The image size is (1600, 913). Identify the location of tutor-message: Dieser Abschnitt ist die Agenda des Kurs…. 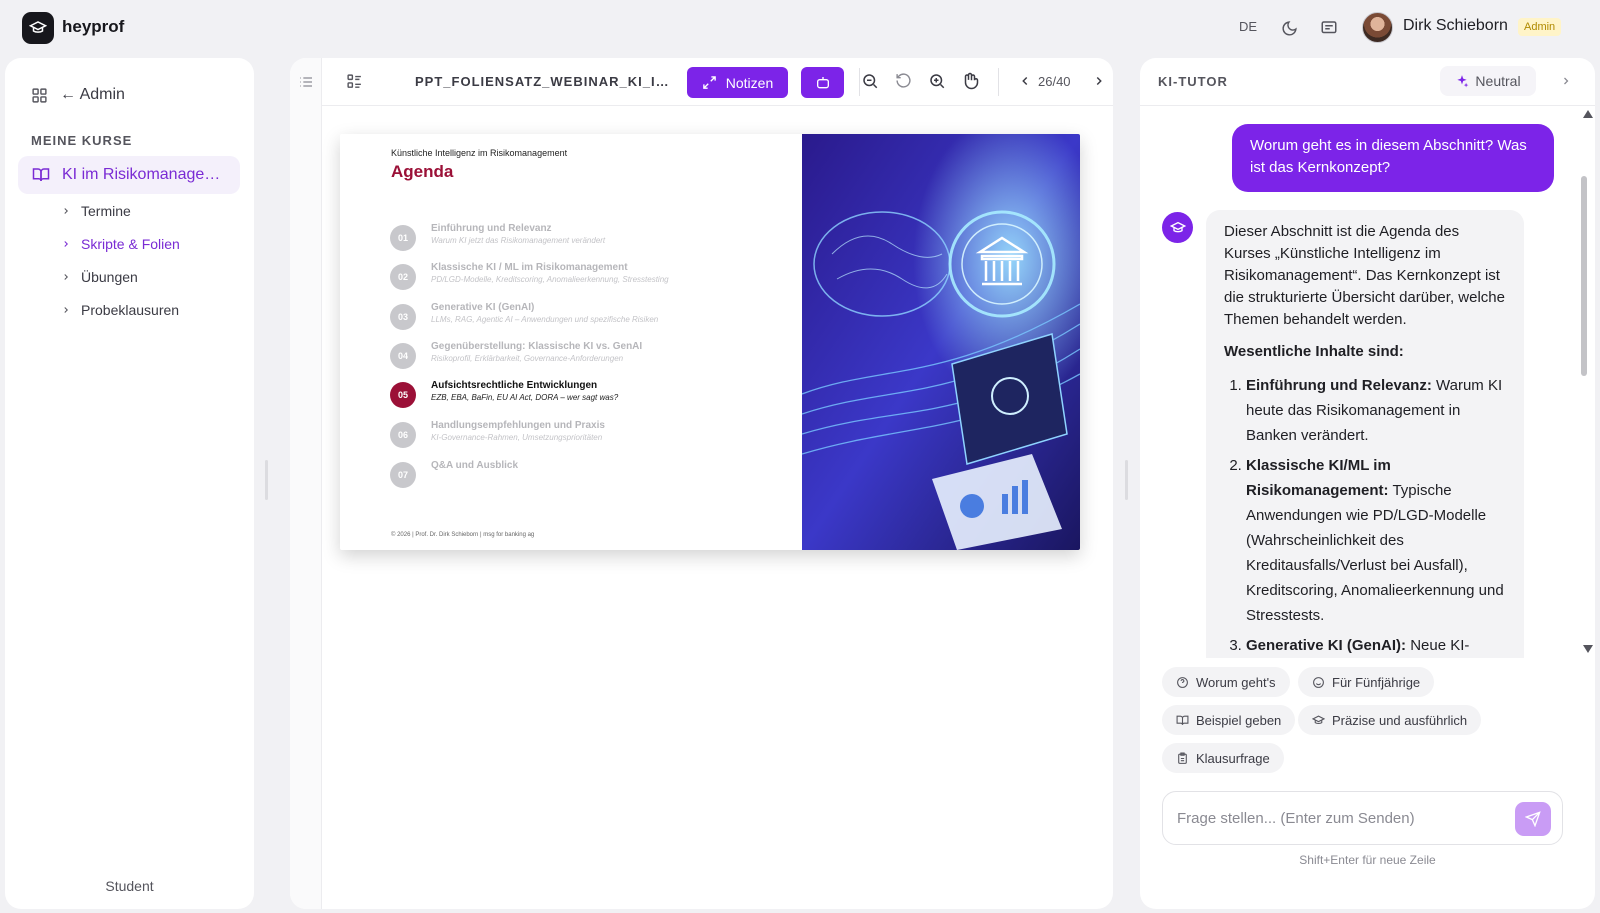
(1365, 434).